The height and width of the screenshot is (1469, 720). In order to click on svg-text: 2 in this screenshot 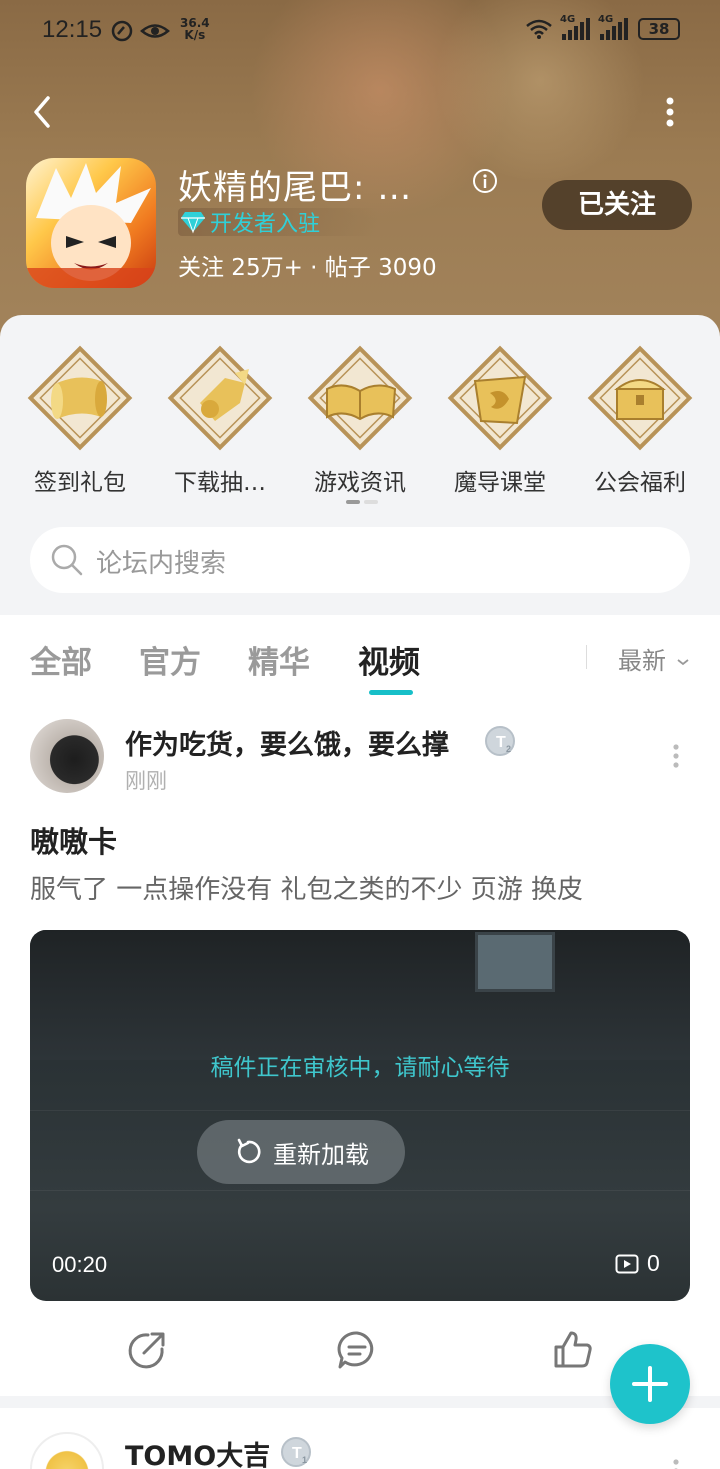, I will do `click(508, 749)`.